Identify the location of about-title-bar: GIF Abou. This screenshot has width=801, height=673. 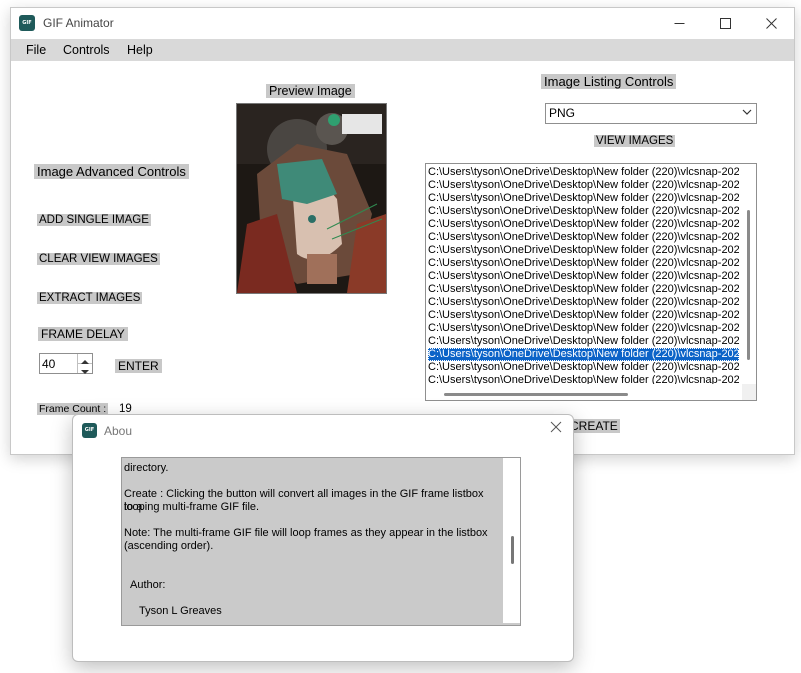
(323, 430).